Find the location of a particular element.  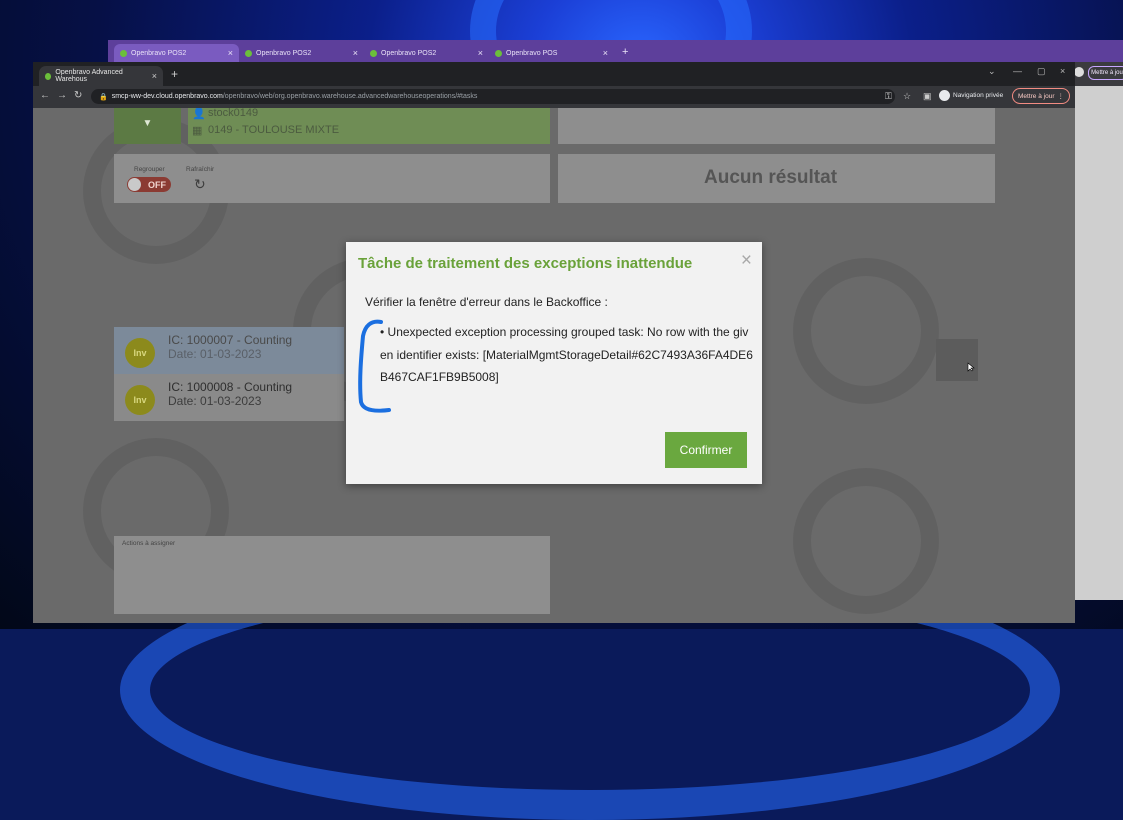

user-name: stock0149 is located at coordinates (233, 113).